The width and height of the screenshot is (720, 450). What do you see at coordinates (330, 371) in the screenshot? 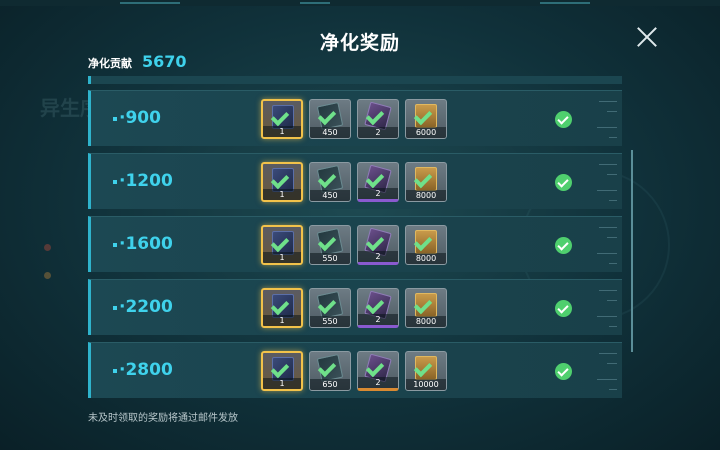
I see `reward-item-slot: 650` at bounding box center [330, 371].